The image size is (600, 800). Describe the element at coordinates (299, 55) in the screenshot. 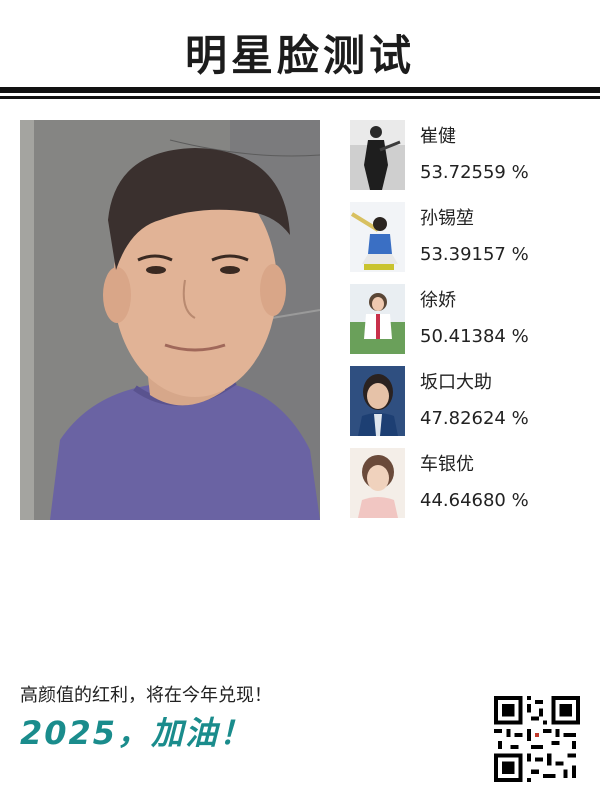

I see `page-title: 明星脸测试` at that location.